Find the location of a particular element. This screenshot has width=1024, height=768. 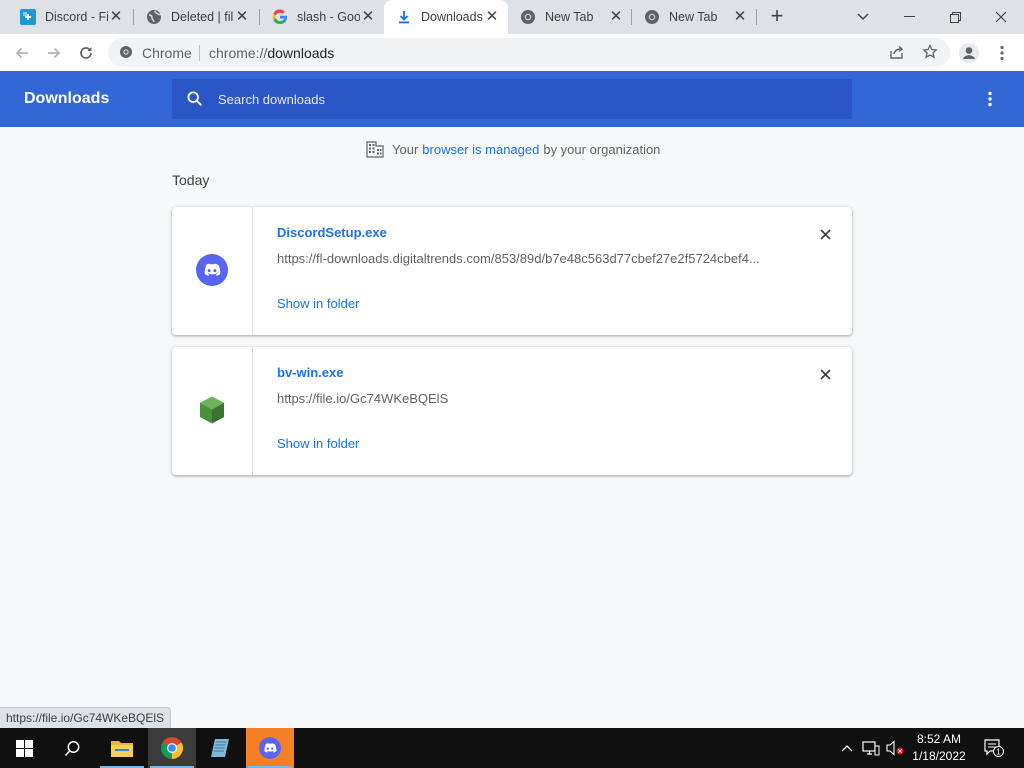

taskbar-clock: 8:52 AM 1/18/2022 is located at coordinates (939, 748).